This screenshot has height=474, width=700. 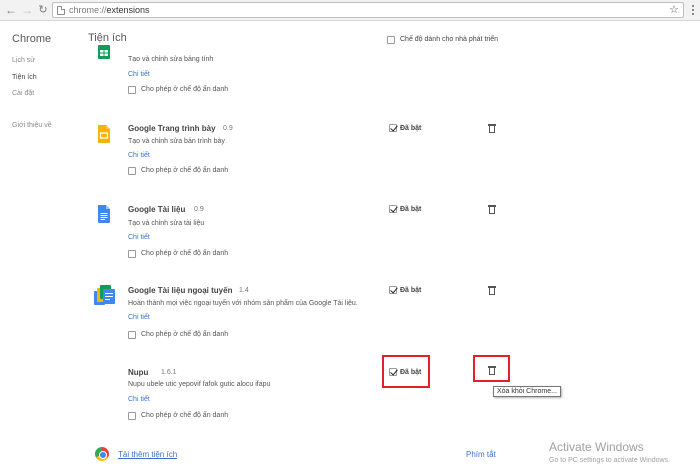 I want to click on extension-description: Tạo và chỉnh sửa bảng tính, so click(x=171, y=59).